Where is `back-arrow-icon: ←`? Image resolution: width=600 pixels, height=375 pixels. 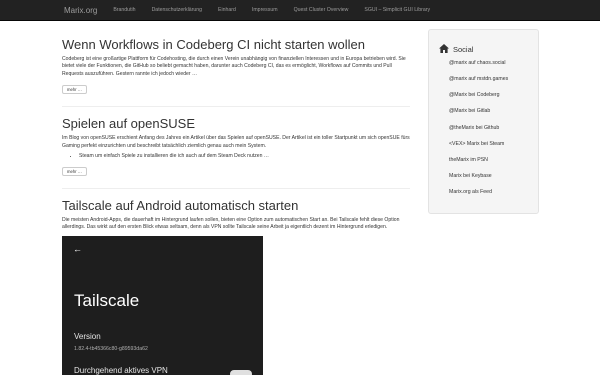 back-arrow-icon: ← is located at coordinates (77, 249).